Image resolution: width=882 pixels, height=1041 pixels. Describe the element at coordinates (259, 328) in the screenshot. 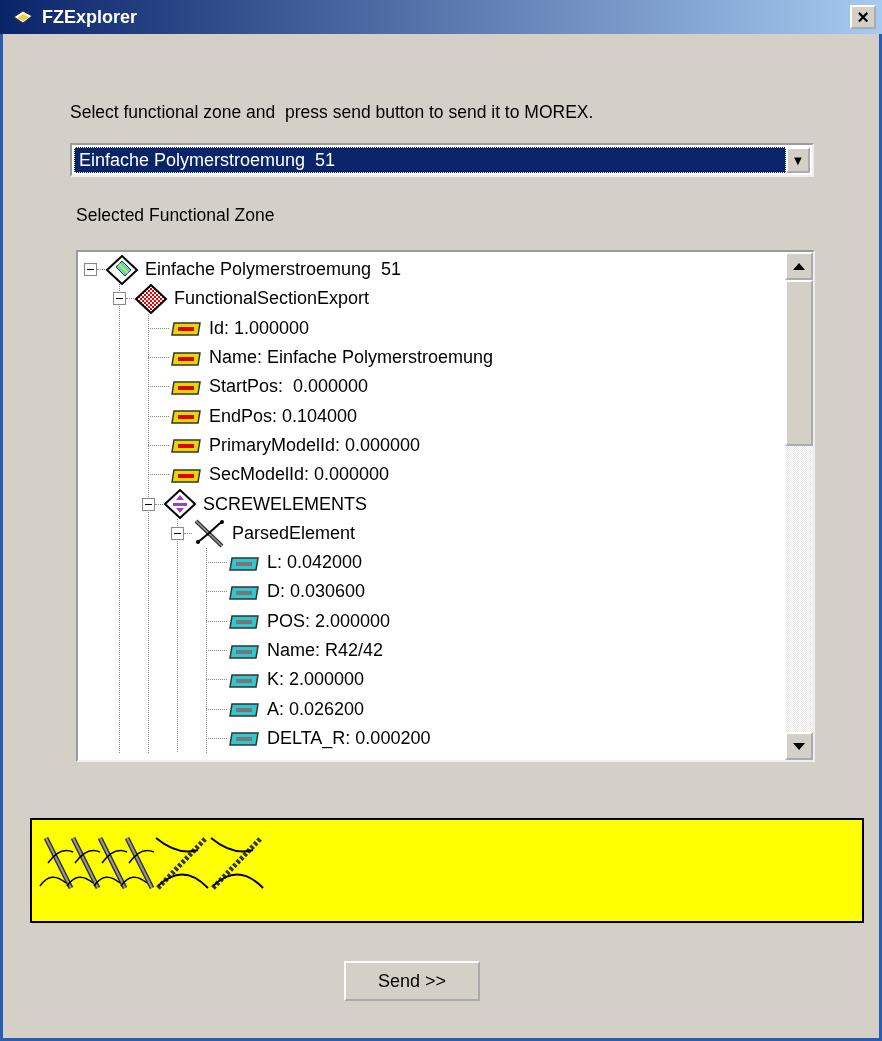

I see `tree-item: Id: 1.000000` at that location.